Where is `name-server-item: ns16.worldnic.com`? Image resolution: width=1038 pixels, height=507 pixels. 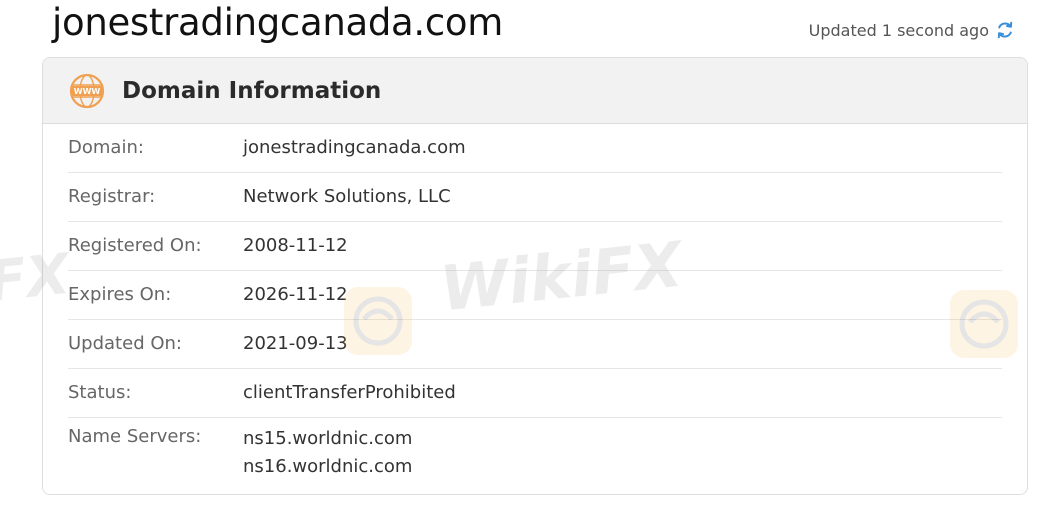 name-server-item: ns16.worldnic.com is located at coordinates (328, 466).